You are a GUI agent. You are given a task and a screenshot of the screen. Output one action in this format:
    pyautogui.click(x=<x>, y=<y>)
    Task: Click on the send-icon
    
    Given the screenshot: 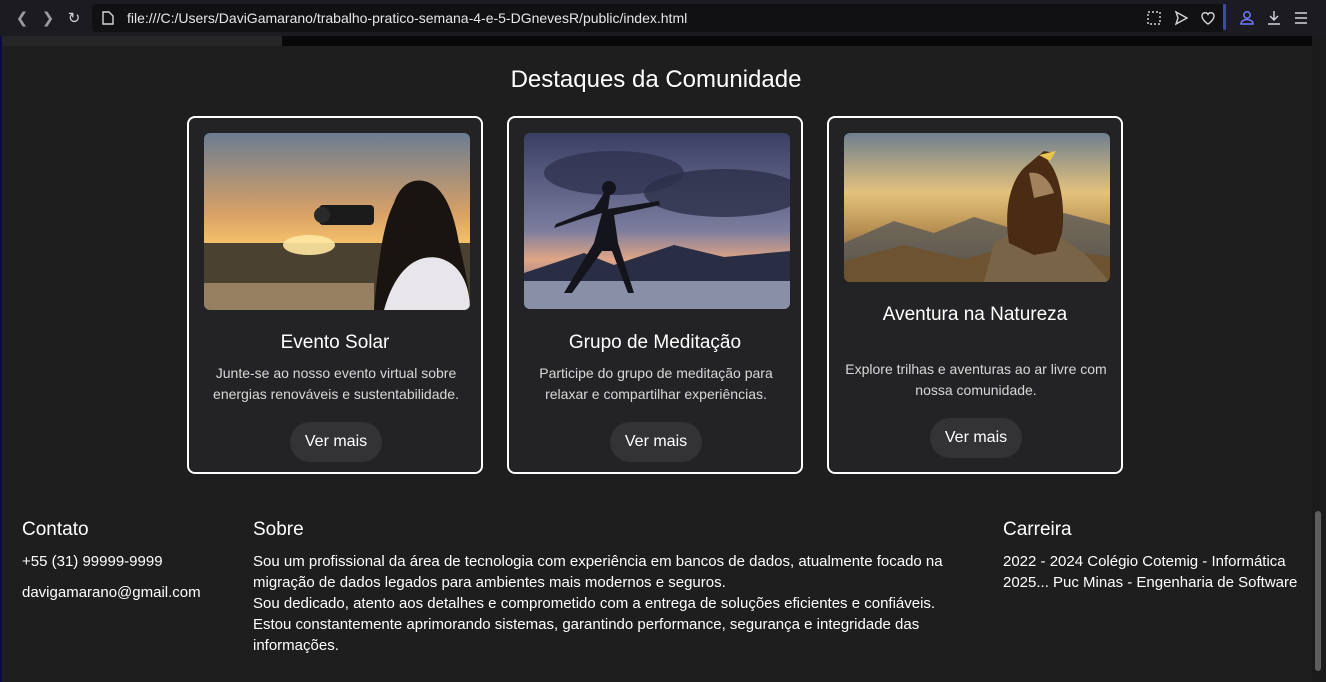 What is the action you would take?
    pyautogui.click(x=1181, y=18)
    